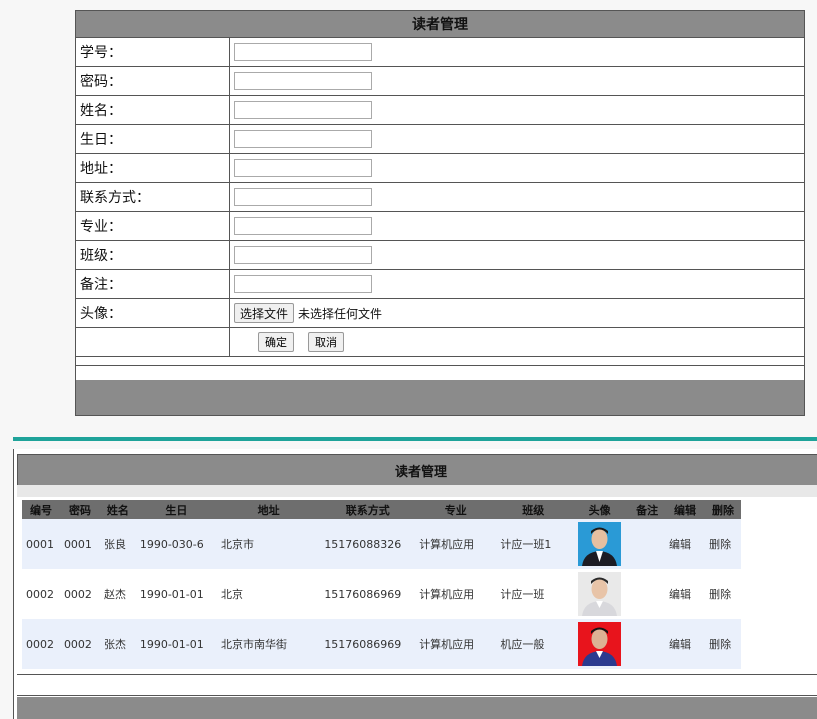 This screenshot has width=817, height=719. I want to click on empty-label-cell, so click(153, 342).